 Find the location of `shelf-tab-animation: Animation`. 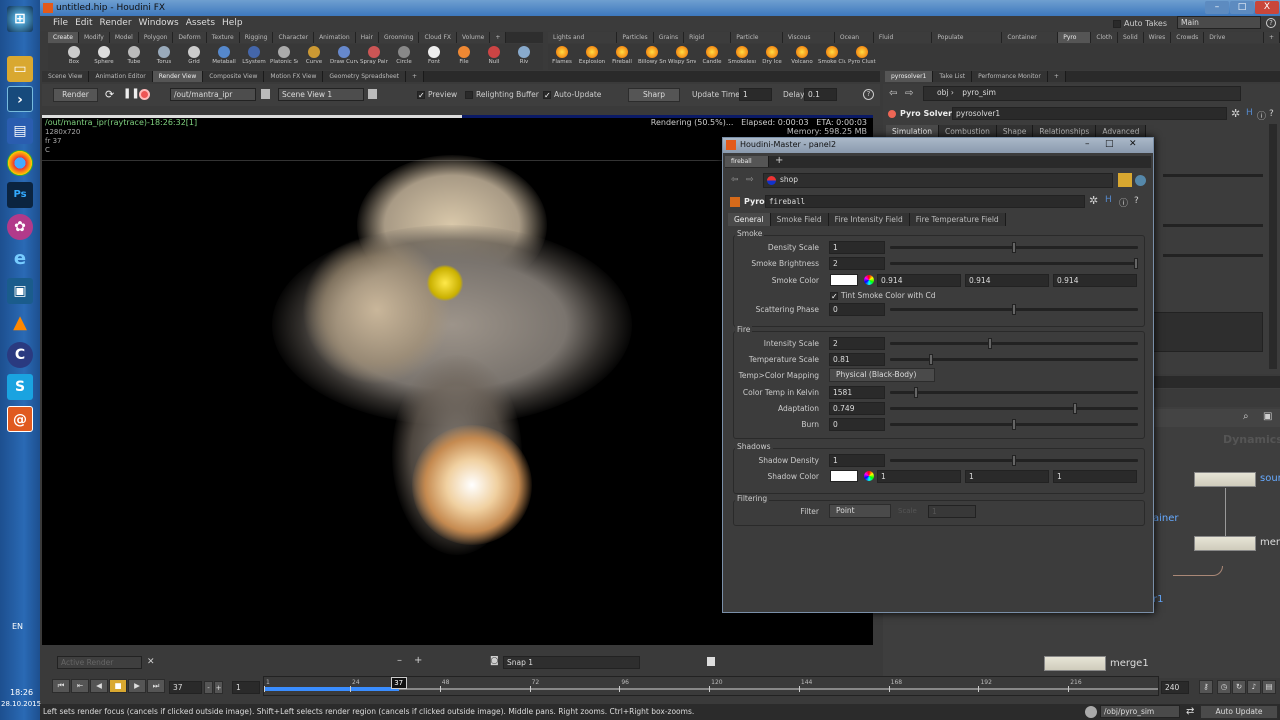

shelf-tab-animation: Animation is located at coordinates (335, 37).